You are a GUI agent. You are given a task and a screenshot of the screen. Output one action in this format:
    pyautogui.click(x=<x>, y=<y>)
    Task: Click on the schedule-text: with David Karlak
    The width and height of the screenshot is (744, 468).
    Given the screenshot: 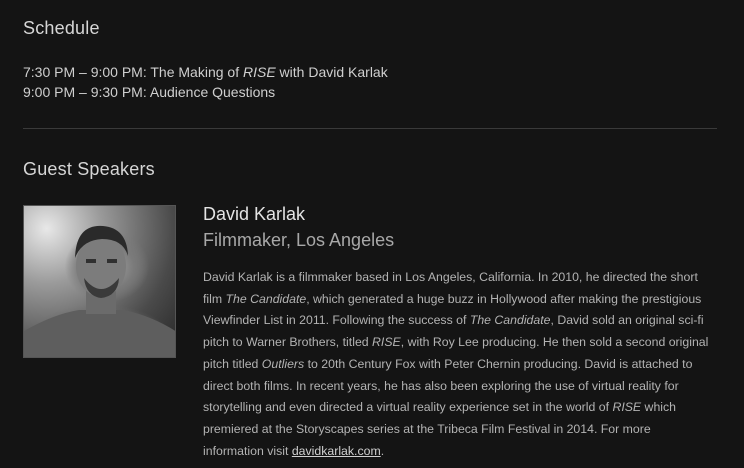 What is the action you would take?
    pyautogui.click(x=331, y=72)
    